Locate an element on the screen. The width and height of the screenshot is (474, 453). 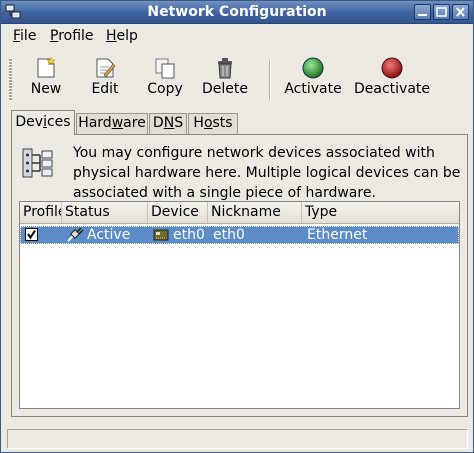
menu-profile: Profile is located at coordinates (72, 36).